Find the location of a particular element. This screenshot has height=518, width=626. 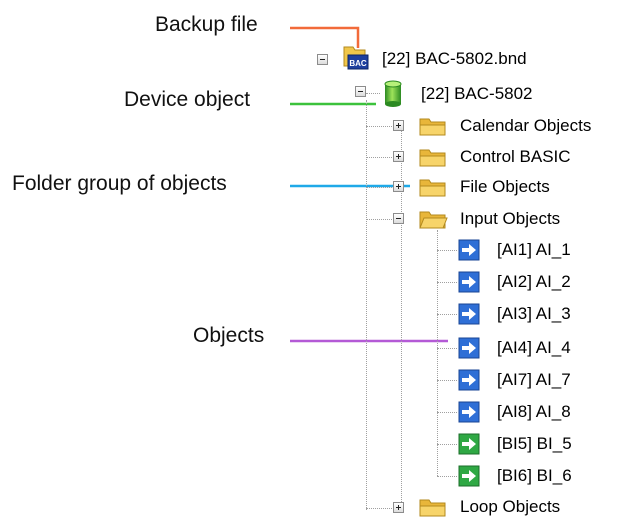

hline-ai1 is located at coordinates (447, 250).